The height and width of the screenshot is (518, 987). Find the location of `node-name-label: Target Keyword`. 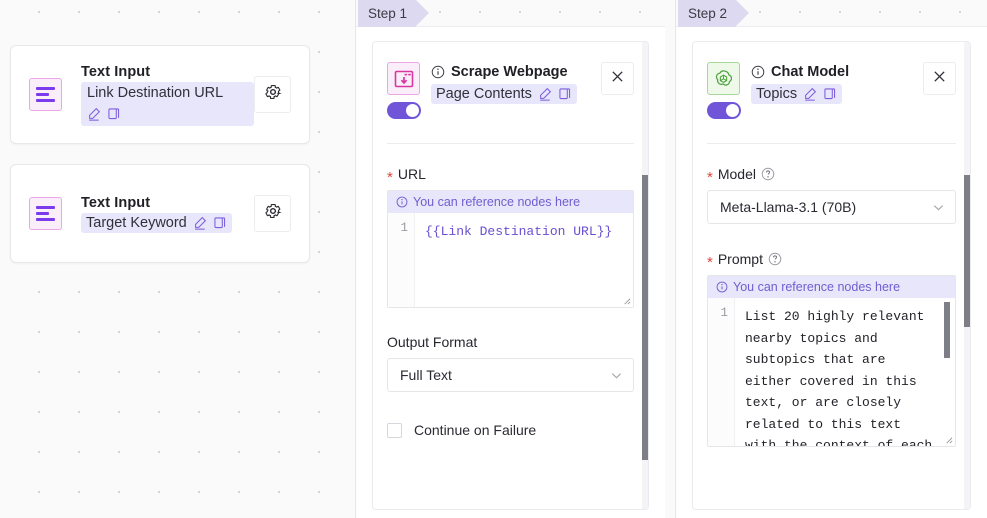

node-name-label: Target Keyword is located at coordinates (136, 222).